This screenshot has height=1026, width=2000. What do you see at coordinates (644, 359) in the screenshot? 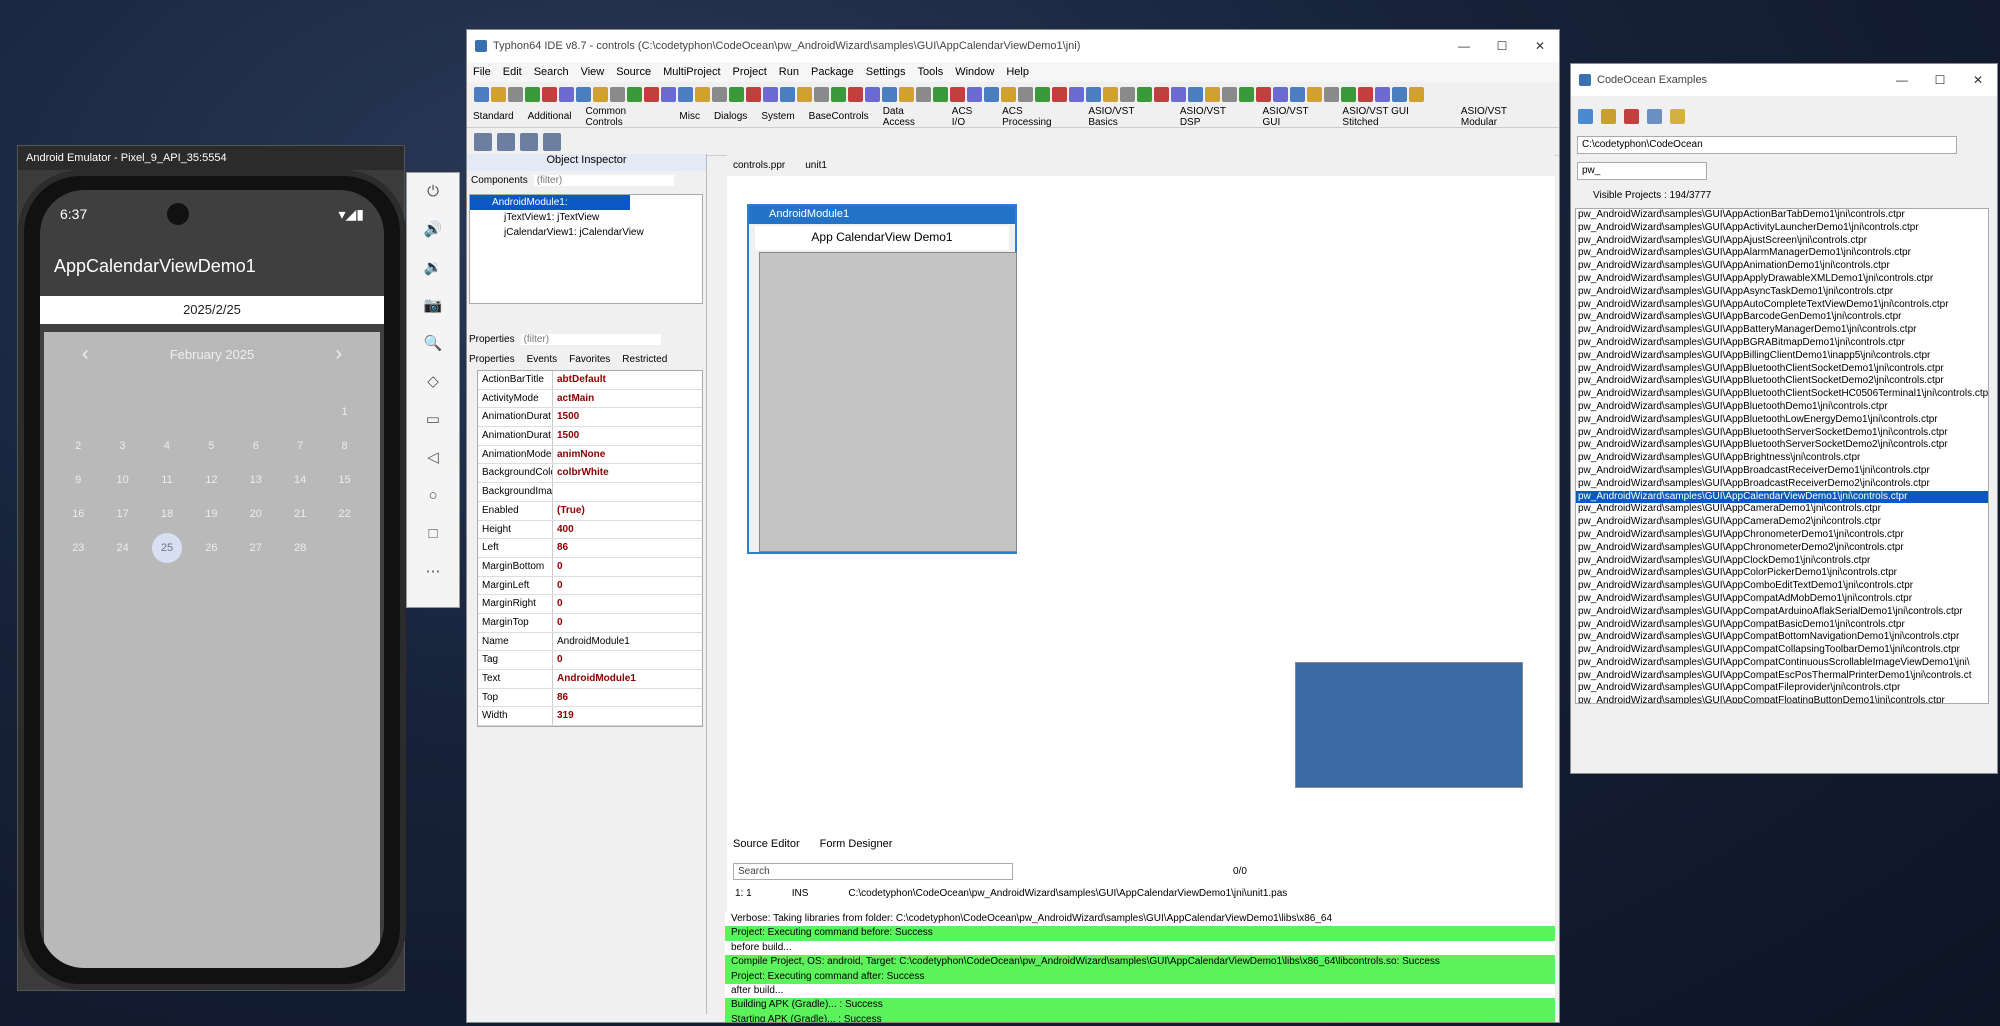
I see `property-tab: Restricted` at bounding box center [644, 359].